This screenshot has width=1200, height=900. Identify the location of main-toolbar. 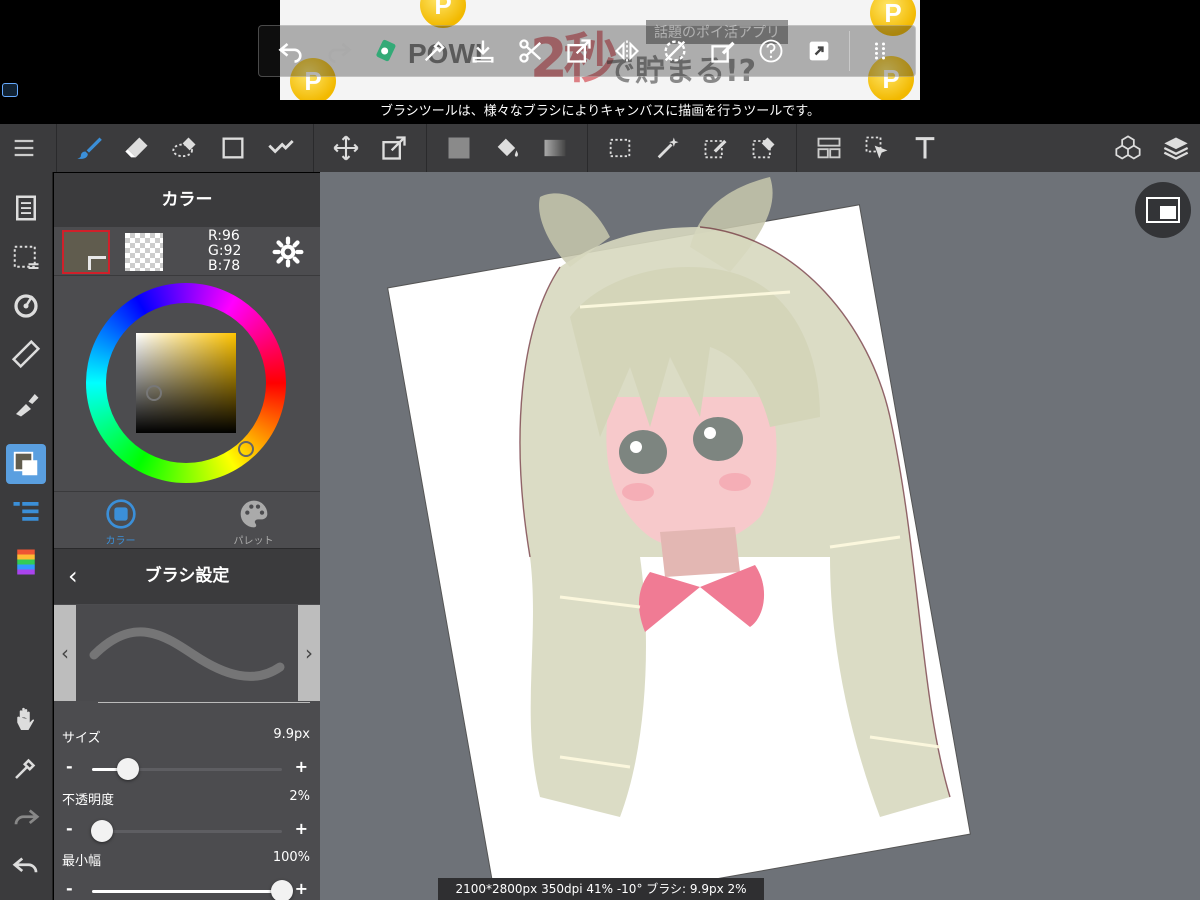
(600, 148).